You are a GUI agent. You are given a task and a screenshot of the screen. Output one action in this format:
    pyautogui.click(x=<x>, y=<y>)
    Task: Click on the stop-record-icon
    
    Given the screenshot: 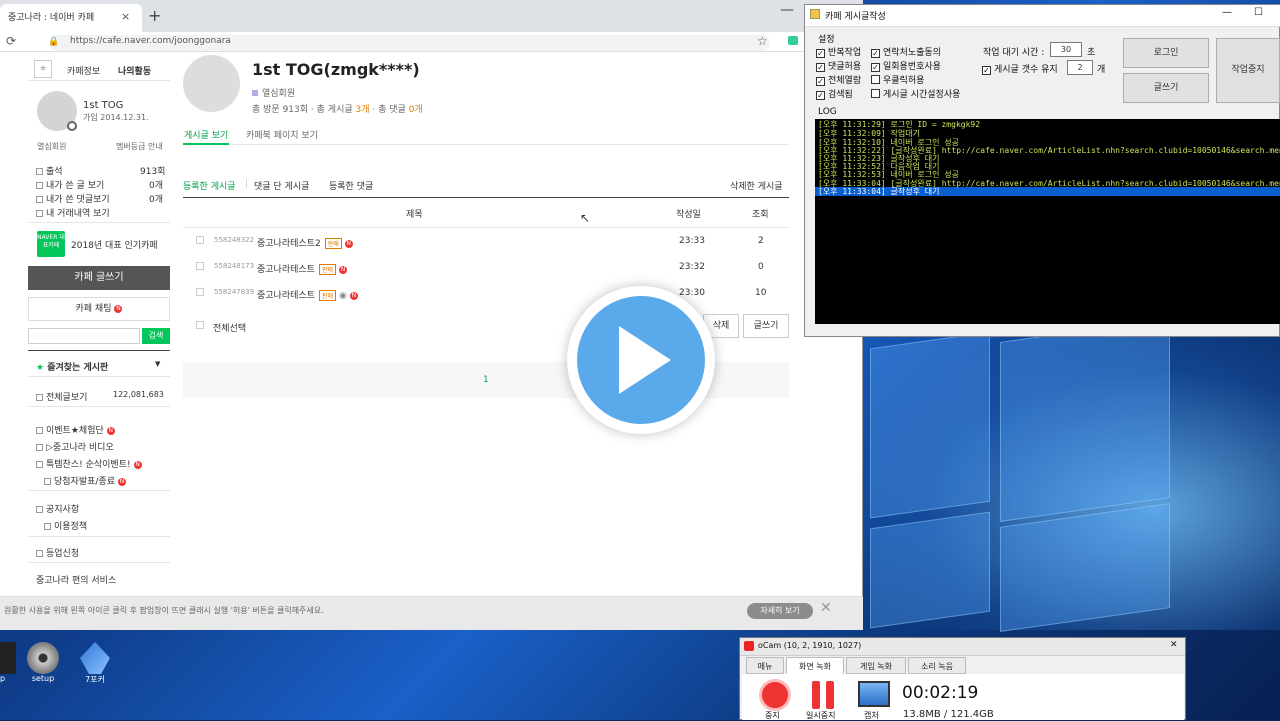 What is the action you would take?
    pyautogui.click(x=775, y=695)
    